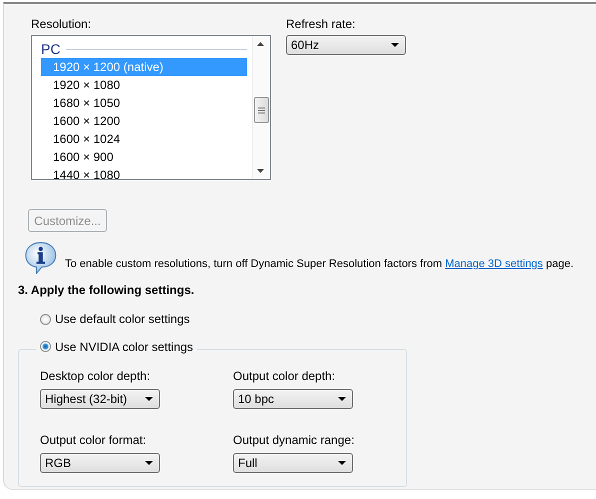 The width and height of the screenshot is (596, 499). What do you see at coordinates (144, 85) in the screenshot?
I see `resolution-item: 1920 × 1080` at bounding box center [144, 85].